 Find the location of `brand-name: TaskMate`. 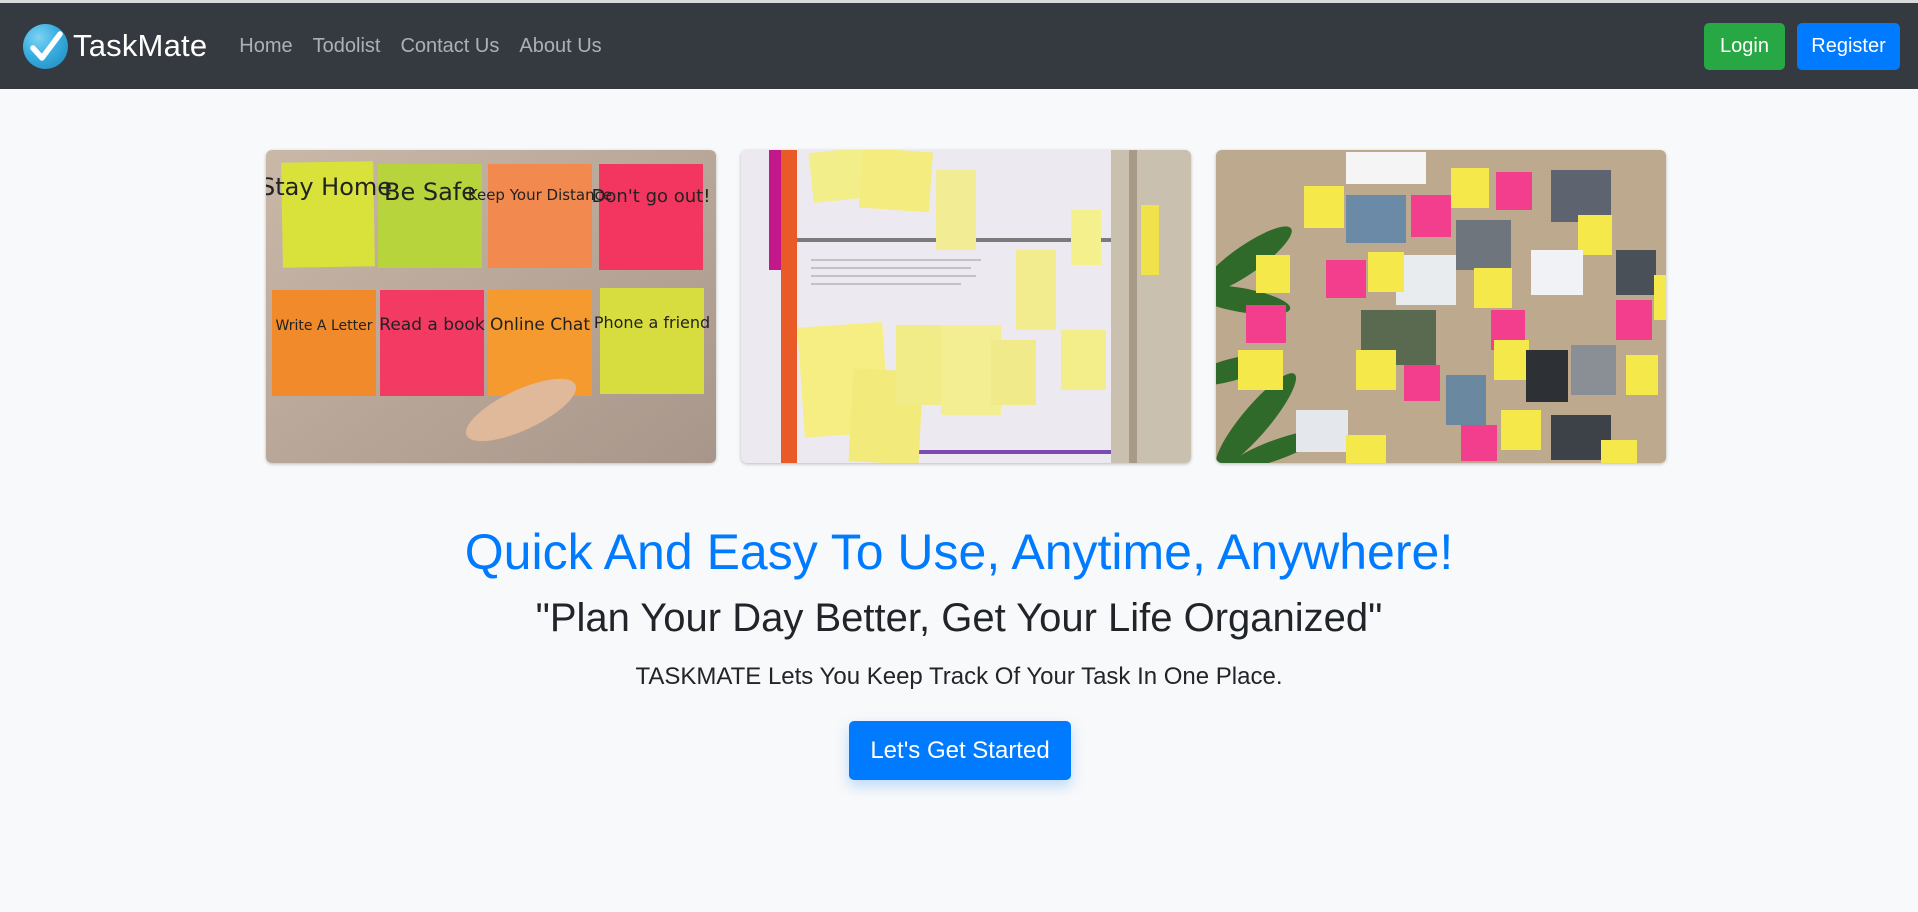

brand-name: TaskMate is located at coordinates (140, 45).